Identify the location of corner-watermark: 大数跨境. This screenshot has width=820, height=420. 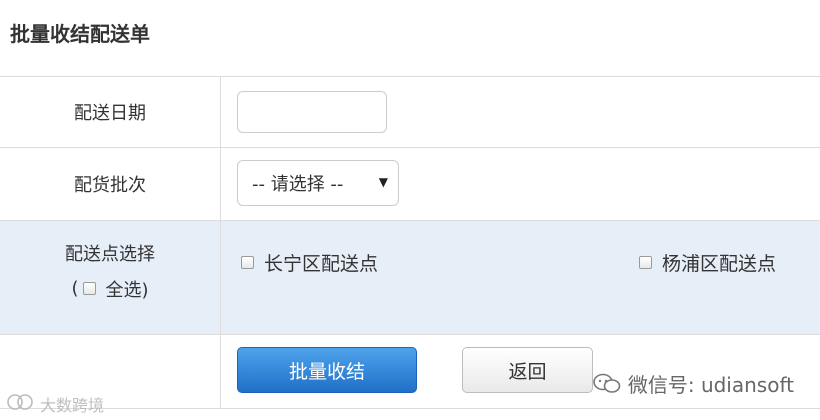
(55, 404).